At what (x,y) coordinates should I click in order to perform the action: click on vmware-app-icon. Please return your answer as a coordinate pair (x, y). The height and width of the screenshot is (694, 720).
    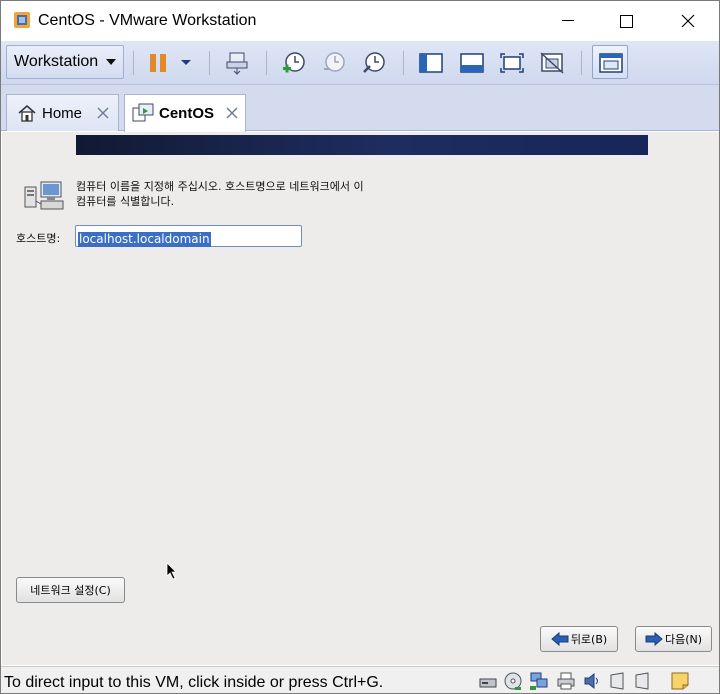
    Looking at the image, I should click on (22, 20).